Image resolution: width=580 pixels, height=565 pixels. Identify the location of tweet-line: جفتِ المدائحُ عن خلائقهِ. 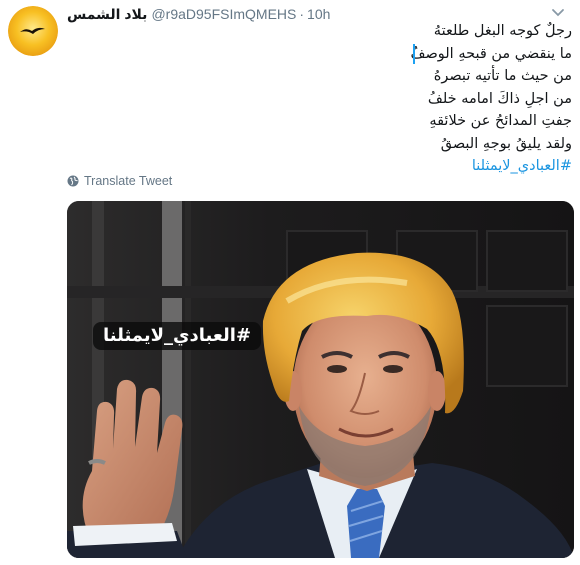
(500, 121).